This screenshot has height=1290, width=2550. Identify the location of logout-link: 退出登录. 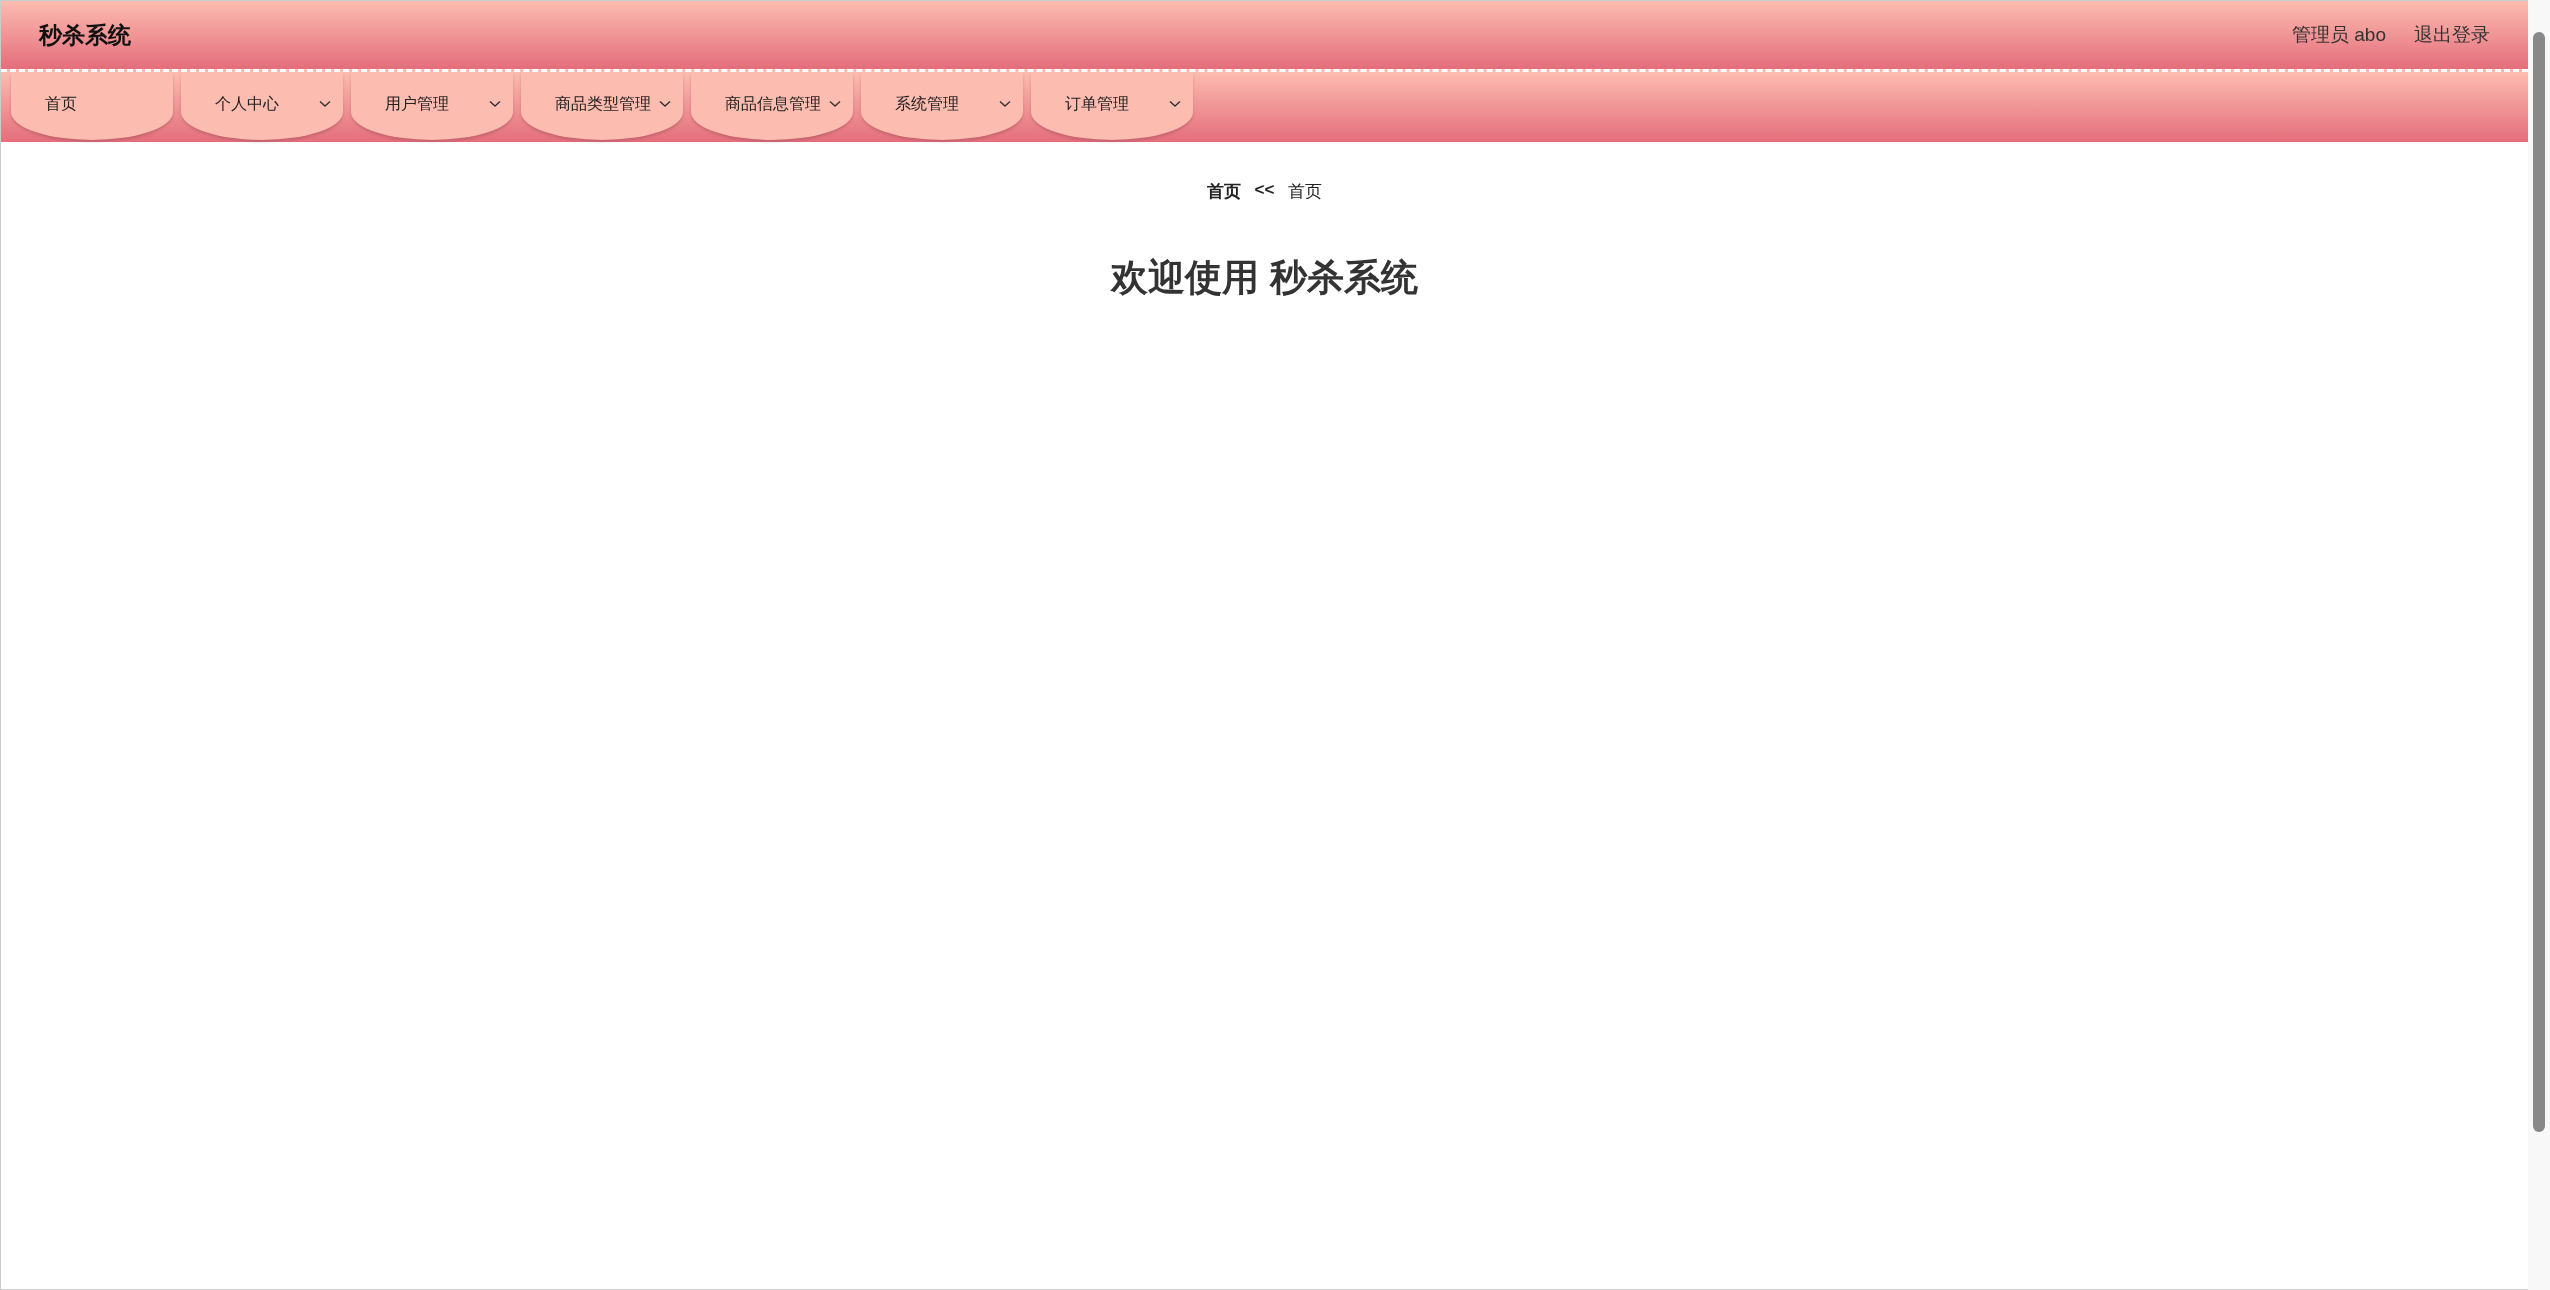
(2452, 35).